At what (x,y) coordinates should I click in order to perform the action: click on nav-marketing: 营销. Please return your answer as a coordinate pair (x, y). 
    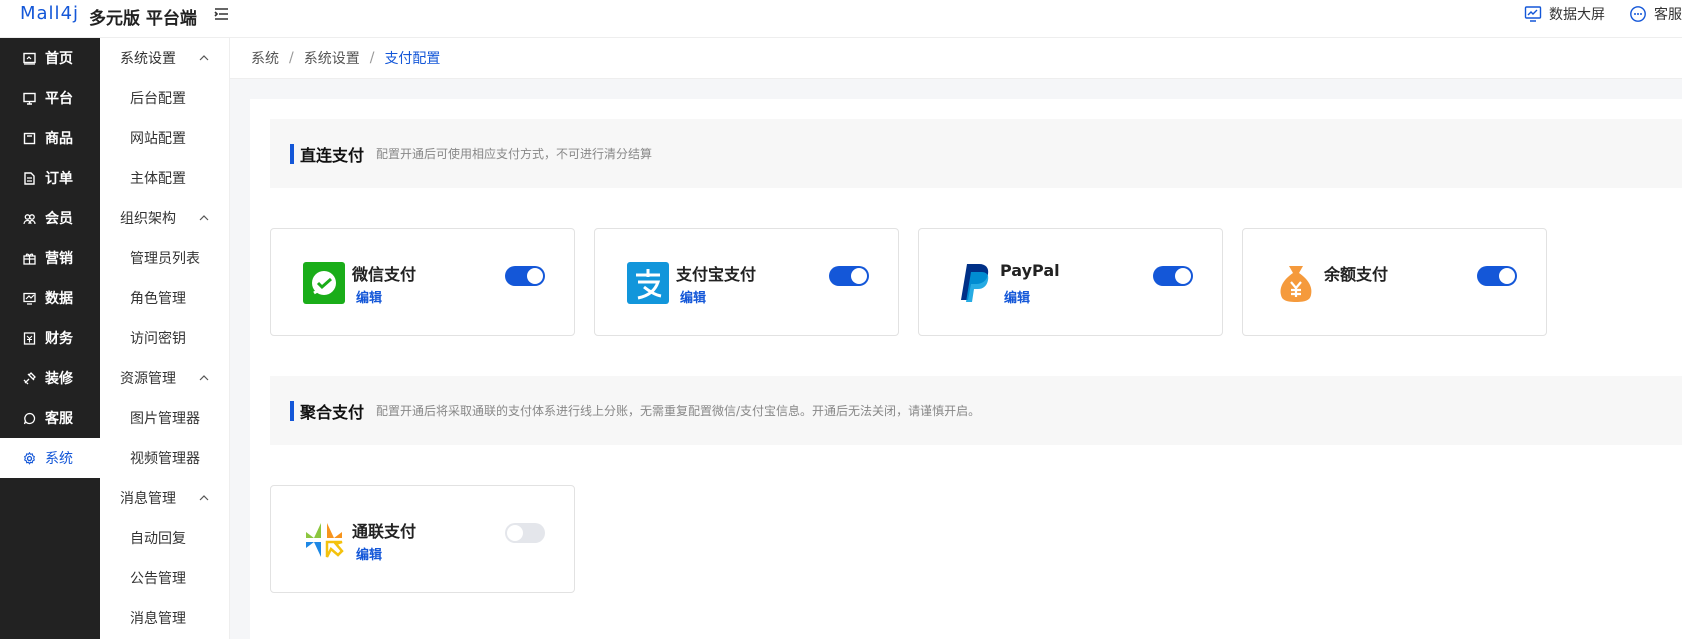
    Looking at the image, I should click on (50, 258).